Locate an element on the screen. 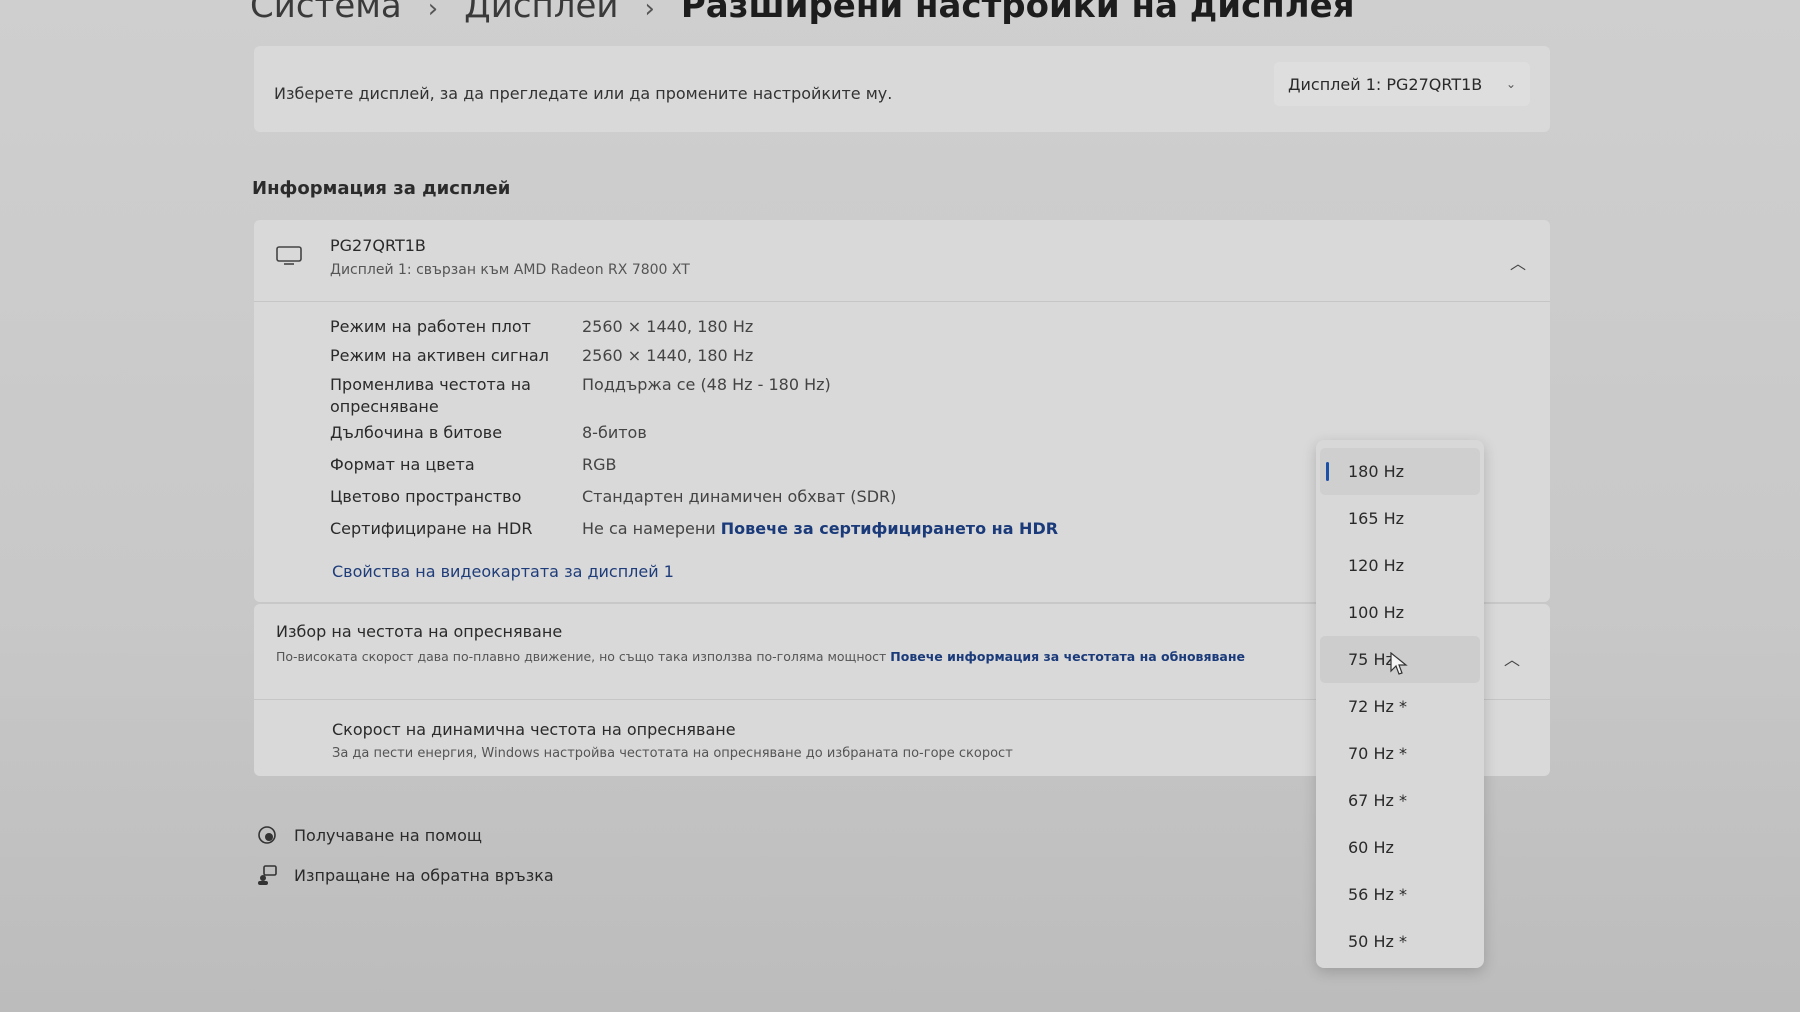 This screenshot has height=1012, width=1800. property-key: Променлива честота на опресняване is located at coordinates (430, 395).